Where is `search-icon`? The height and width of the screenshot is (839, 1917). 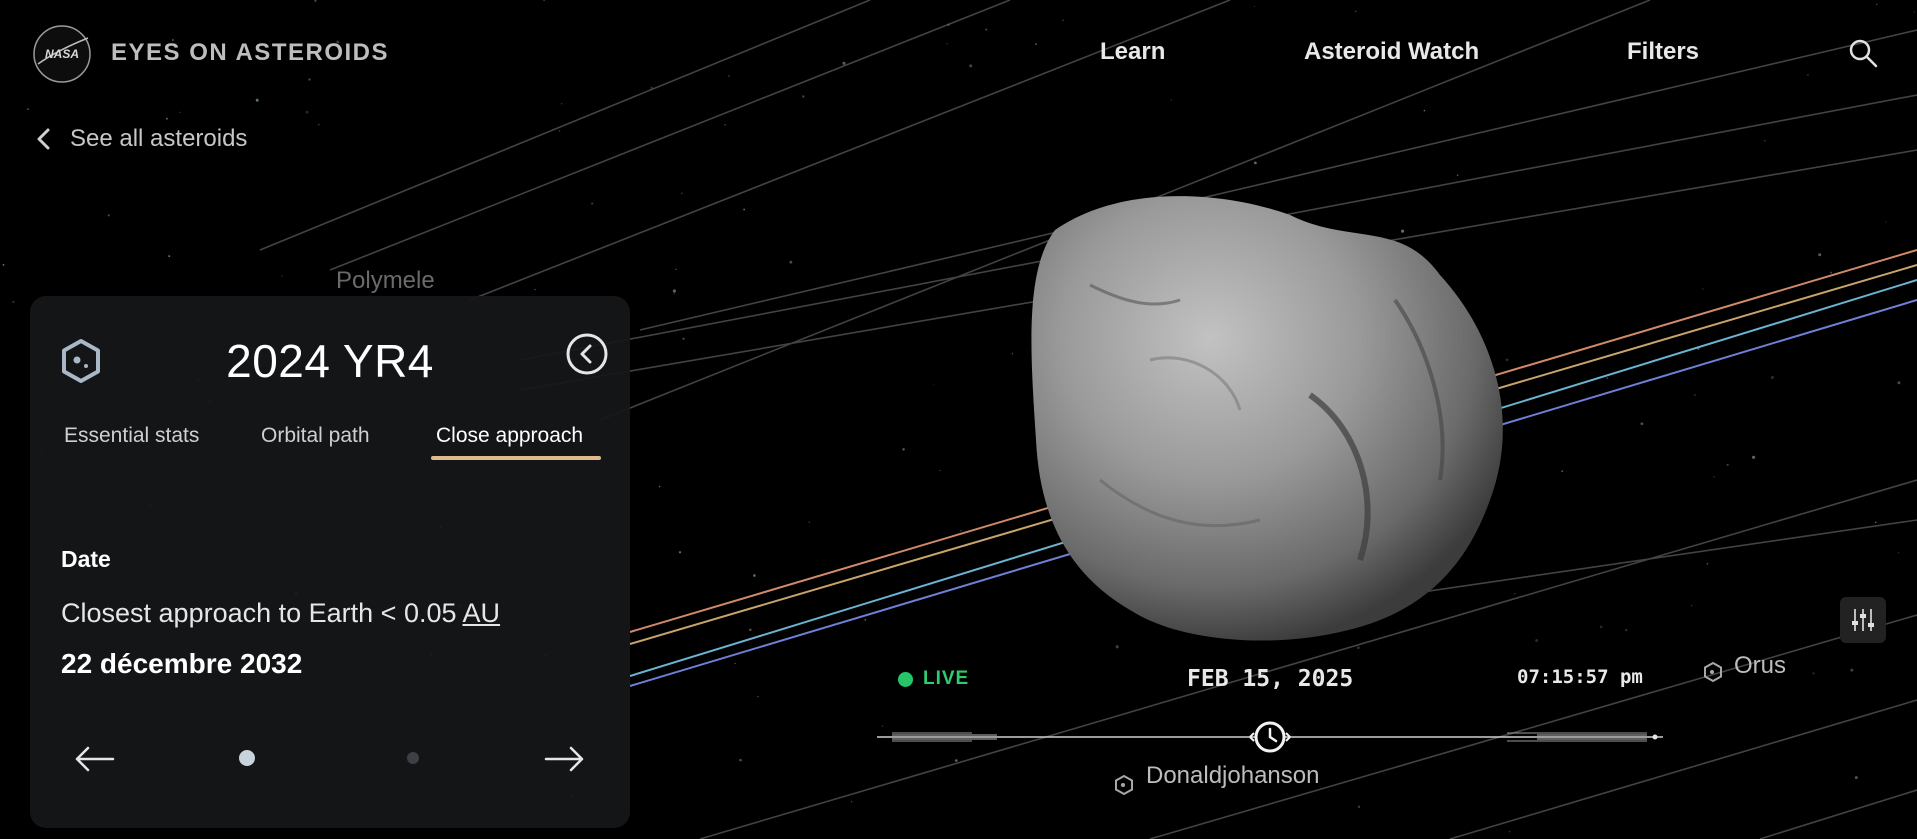 search-icon is located at coordinates (1863, 53).